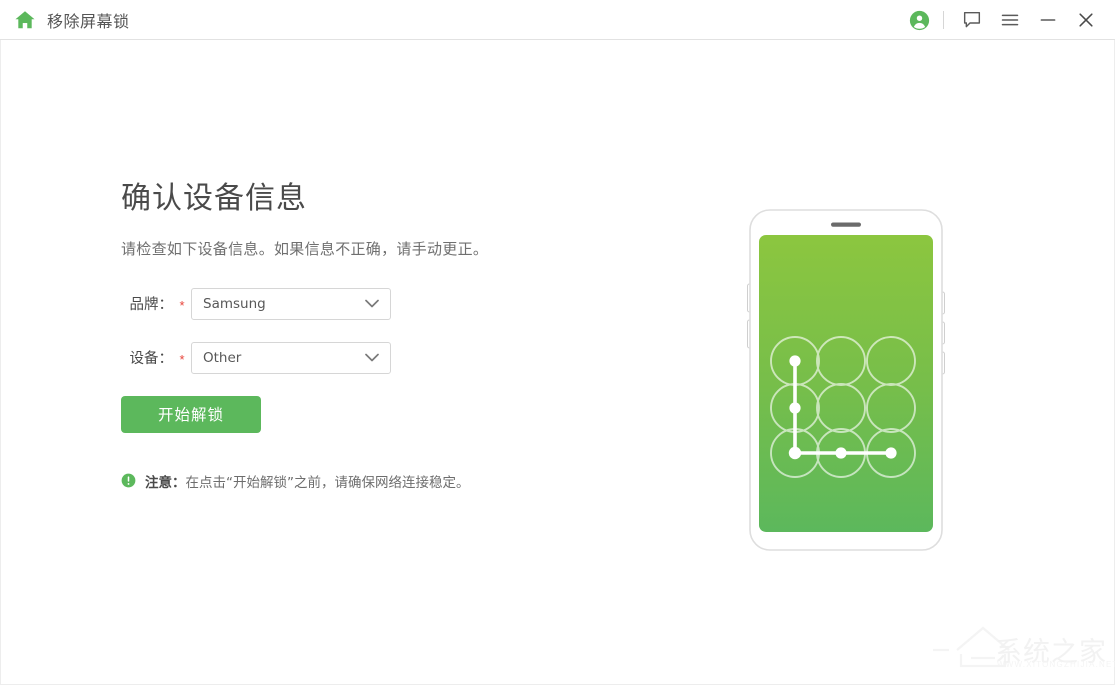  I want to click on device-row: 设备： * Other, so click(381, 357).